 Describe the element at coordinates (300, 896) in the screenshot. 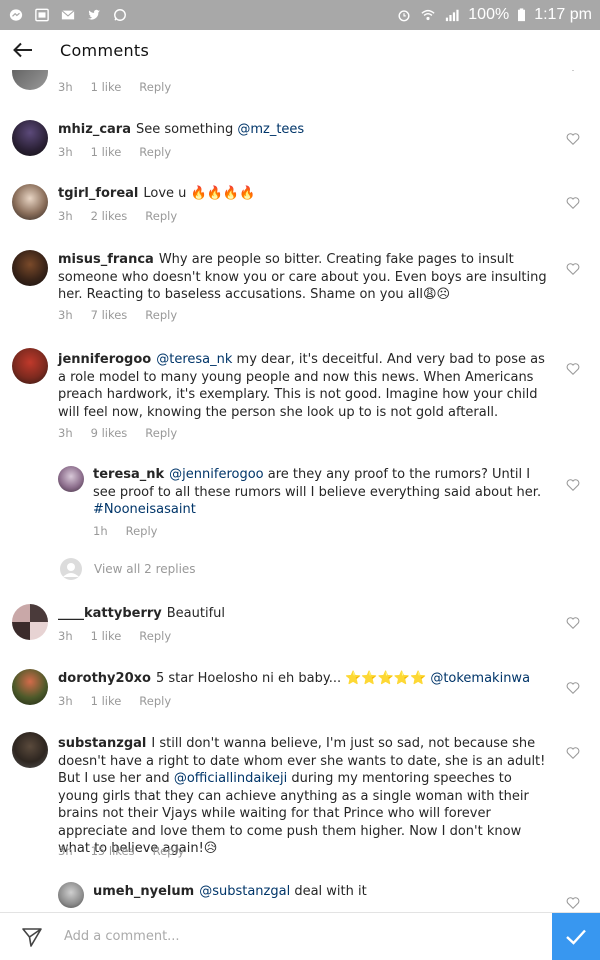

I see `reply-item: umeh_nyelum @substanzgal deal with it` at that location.